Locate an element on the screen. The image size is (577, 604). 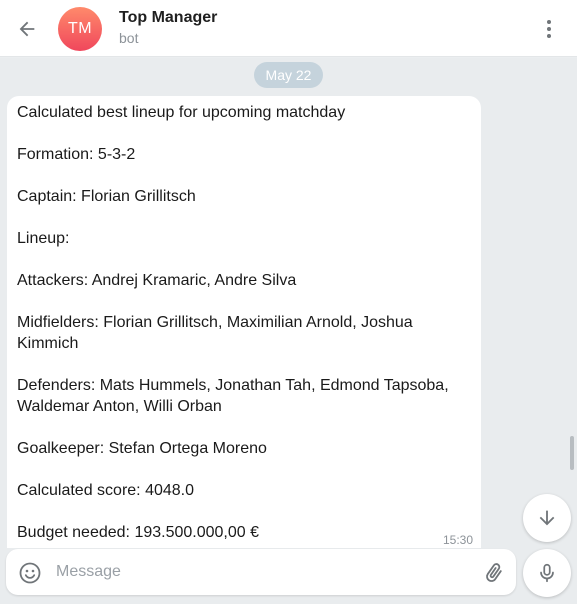
arrow-left-icon is located at coordinates (27, 29).